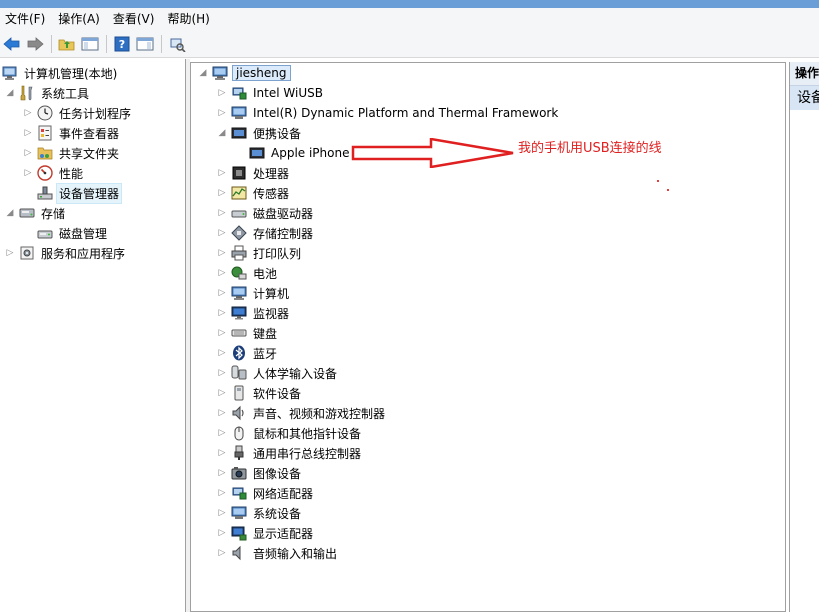 The image size is (819, 612). I want to click on device-category-intel-wiusb: ▷ Intel WiUSB, so click(270, 93).